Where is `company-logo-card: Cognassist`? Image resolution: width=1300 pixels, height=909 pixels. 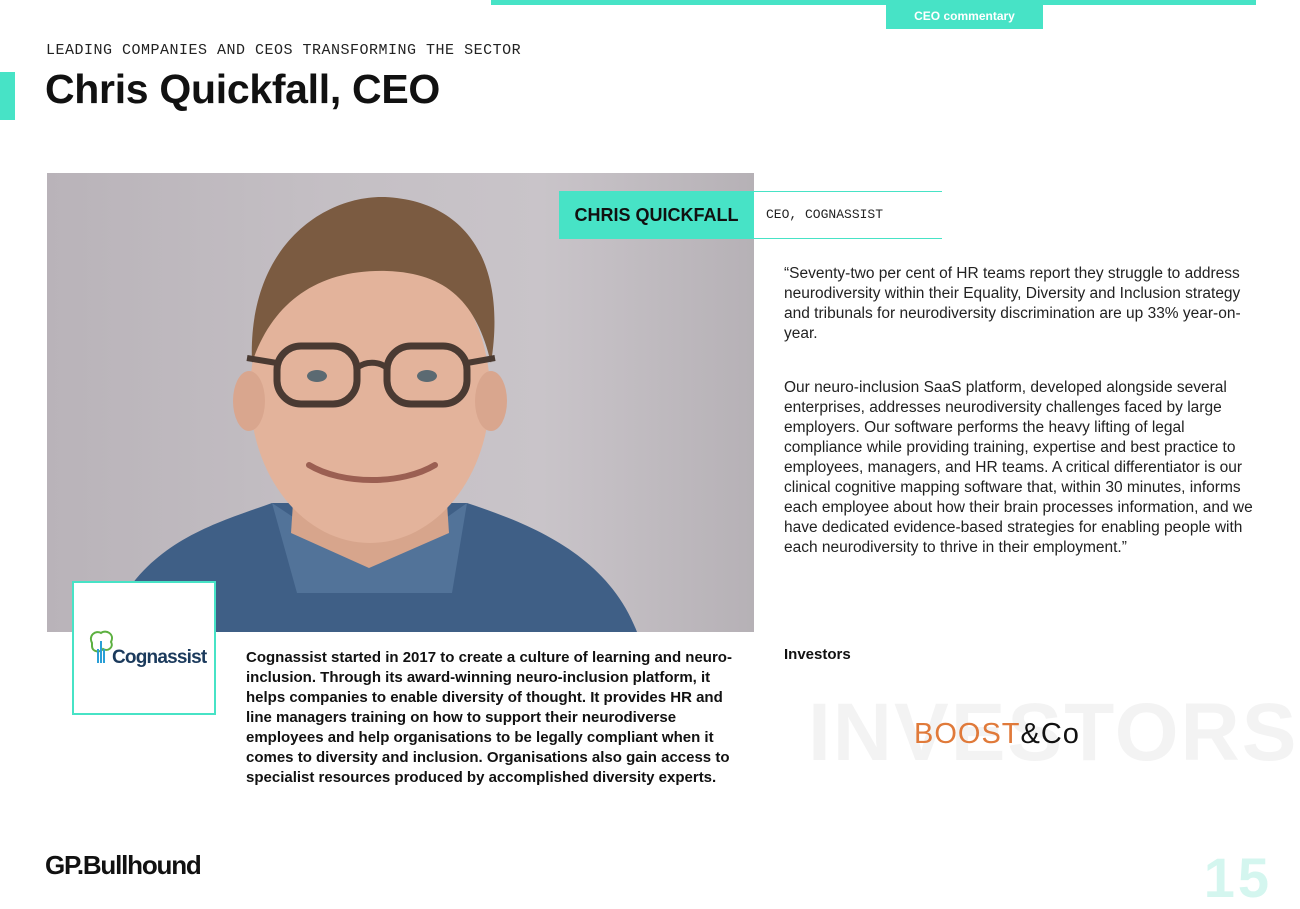 company-logo-card: Cognassist is located at coordinates (144, 648).